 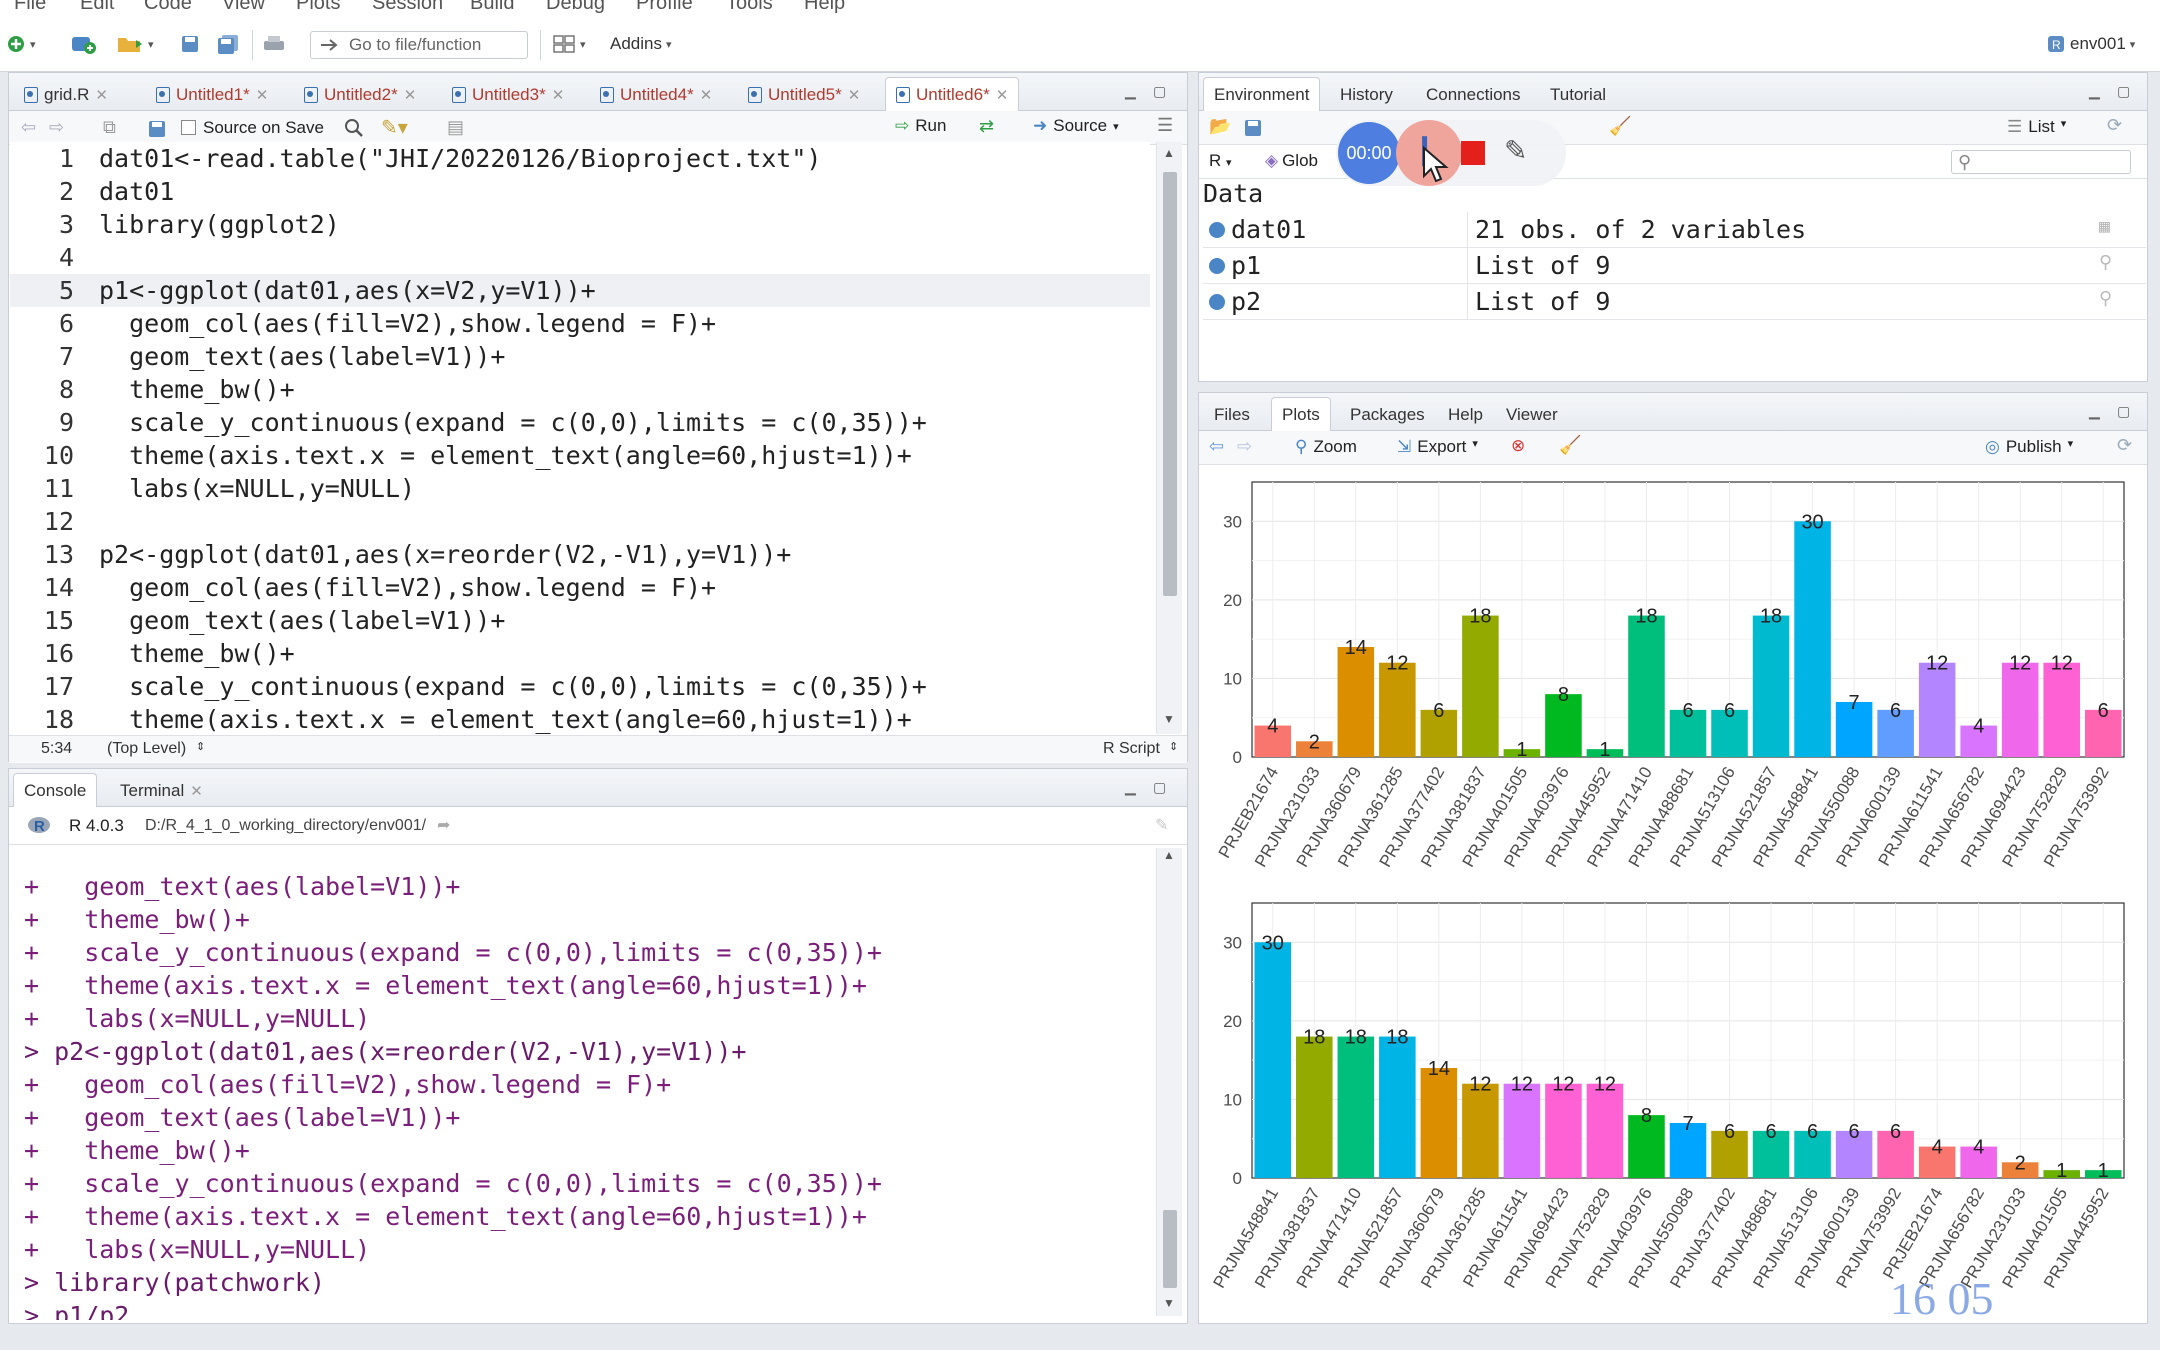 What do you see at coordinates (2029, 447) in the screenshot?
I see `publish-button: ◎ Publish ▾` at bounding box center [2029, 447].